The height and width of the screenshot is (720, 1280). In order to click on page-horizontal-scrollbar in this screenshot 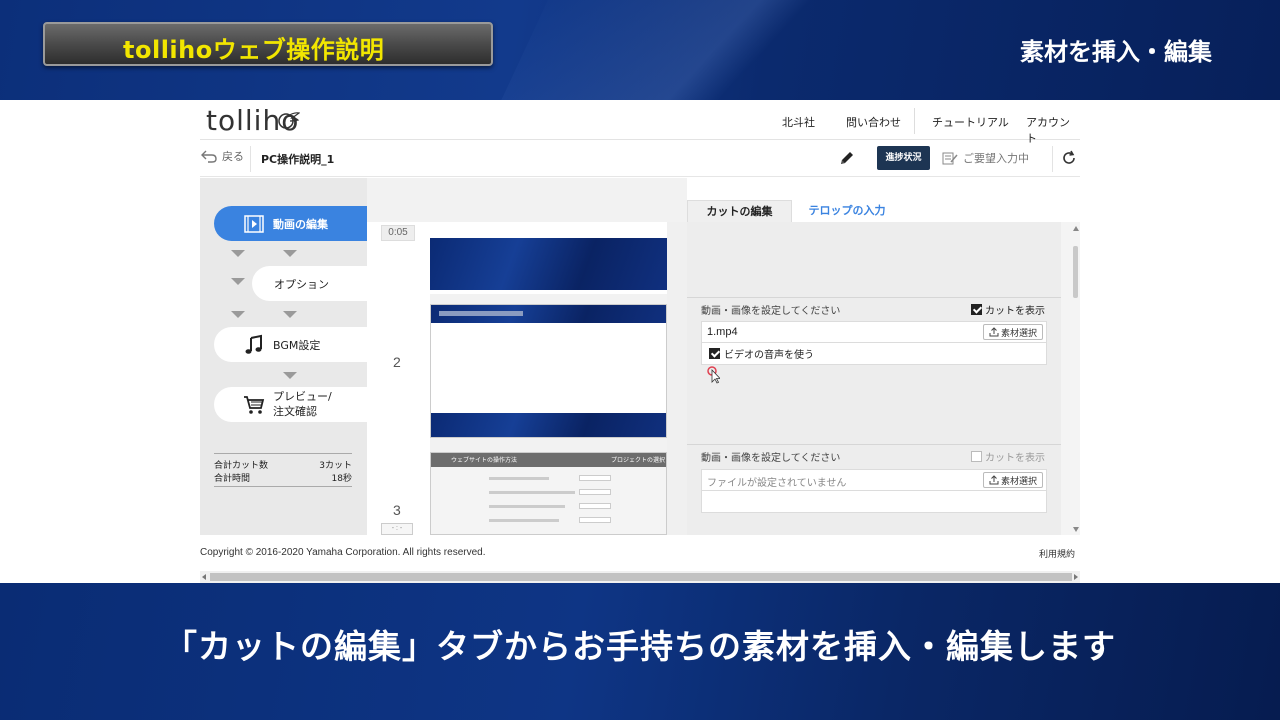, I will do `click(640, 577)`.